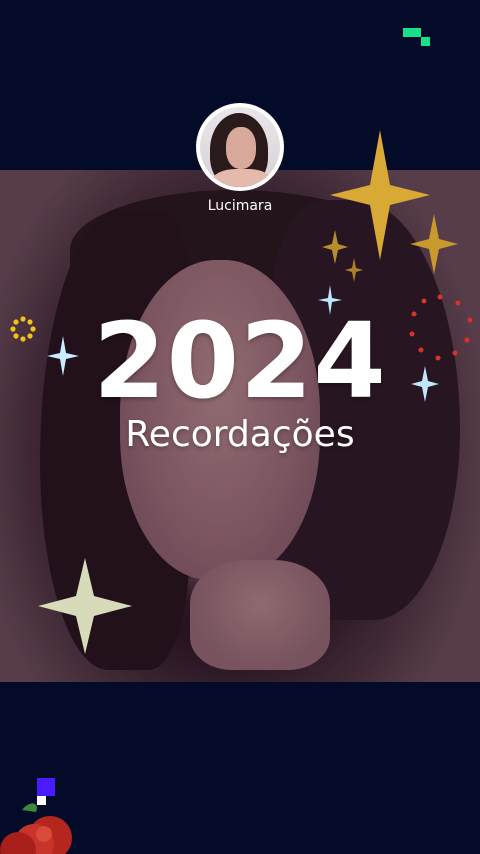 Image resolution: width=480 pixels, height=854 pixels. I want to click on flower-icon, so click(36, 828).